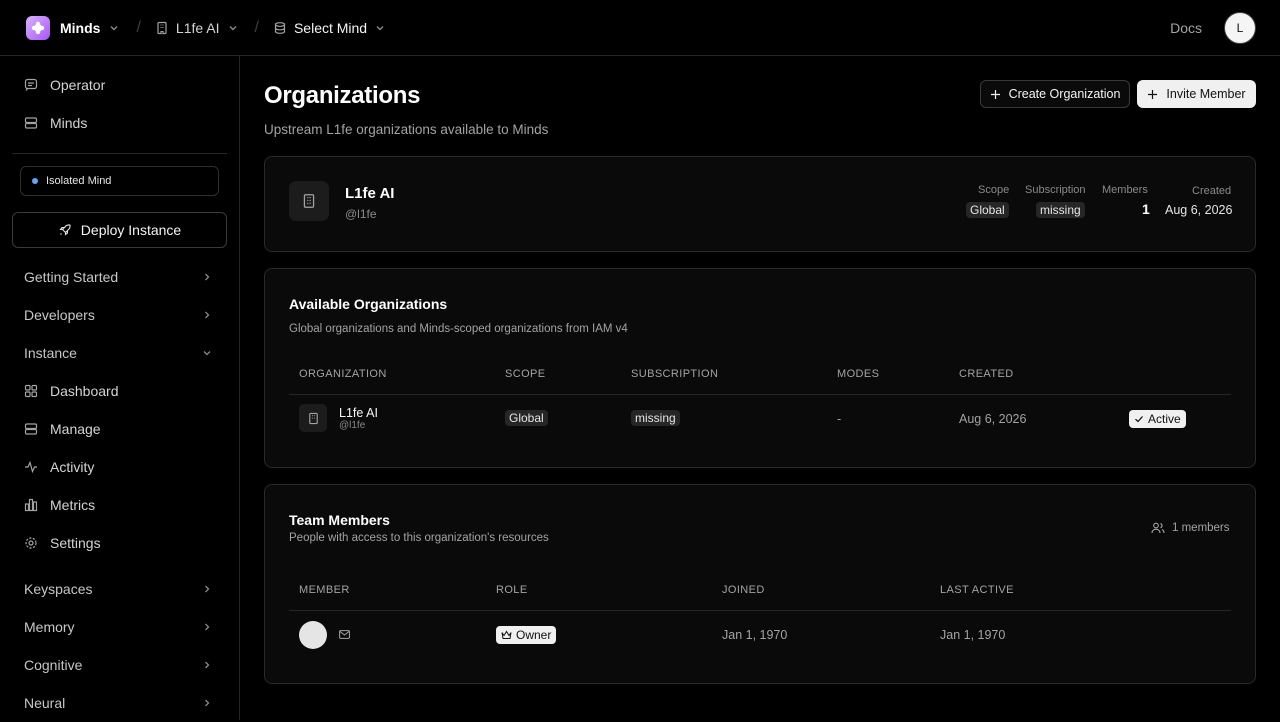  Describe the element at coordinates (358, 413) in the screenshot. I see `org-row-name: L1fe AI` at that location.